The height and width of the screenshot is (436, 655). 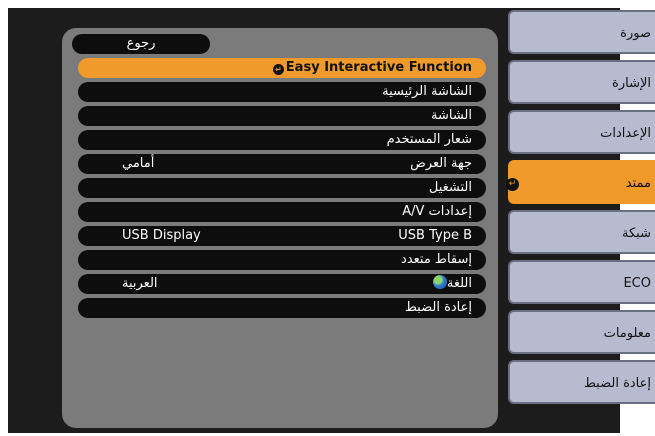 I want to click on menu-item: ↵ Easy Interactive Function, so click(x=282, y=68).